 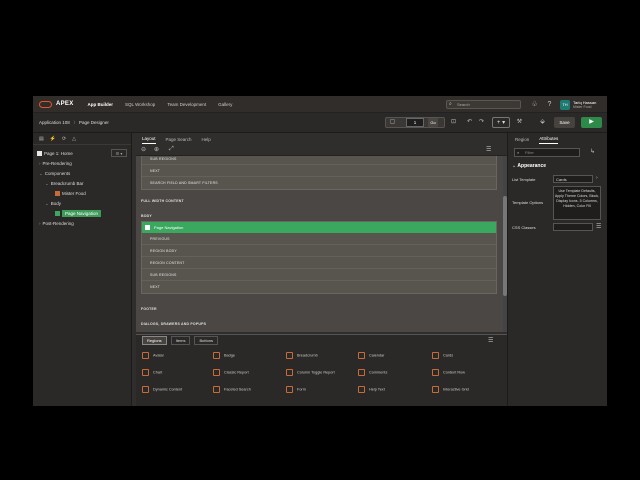 What do you see at coordinates (153, 355) in the screenshot?
I see `gallery-item-avatar: Avatar` at bounding box center [153, 355].